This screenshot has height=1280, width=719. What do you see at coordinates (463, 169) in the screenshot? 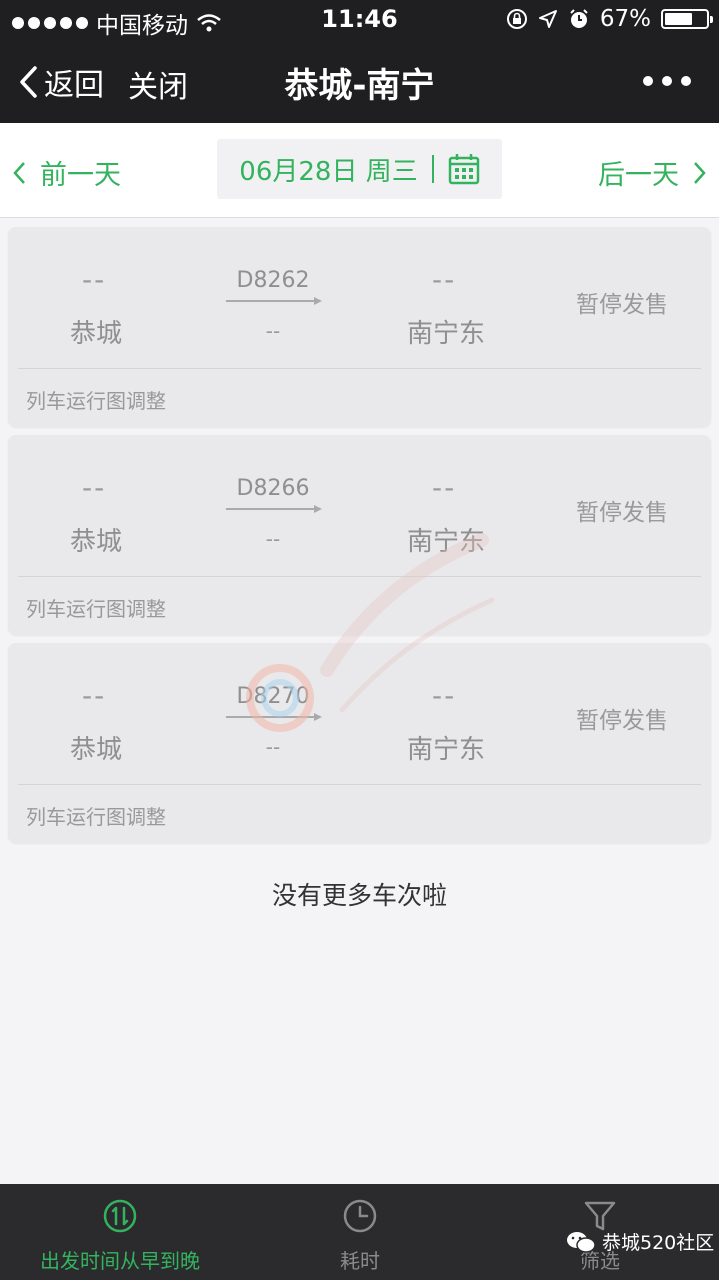
I see `calendar-icon` at bounding box center [463, 169].